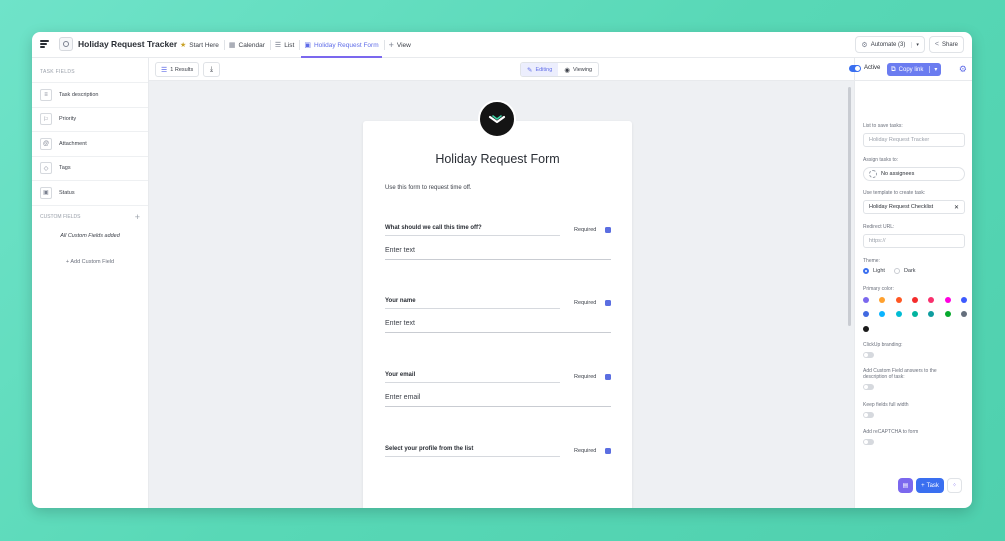 The image size is (1005, 541). Describe the element at coordinates (914, 241) in the screenshot. I see `redirect-url-input: https://` at that location.